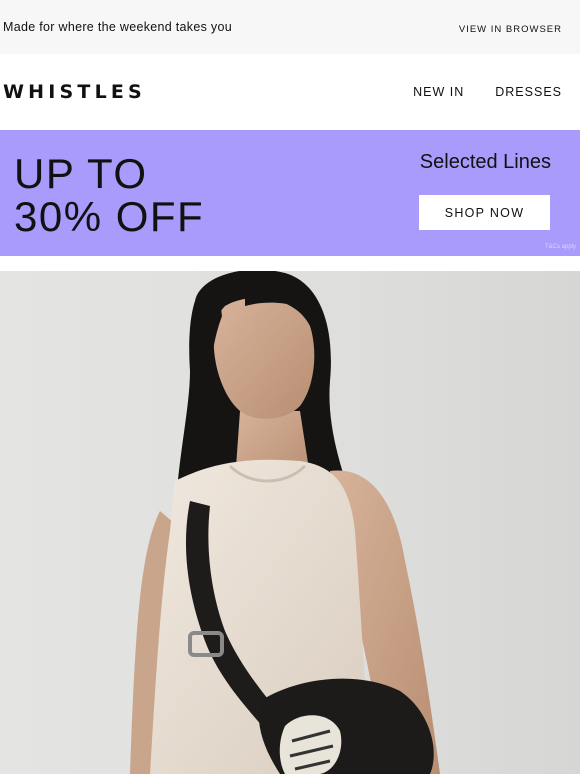  I want to click on promo-headline-line2: 30% OFF, so click(109, 216).